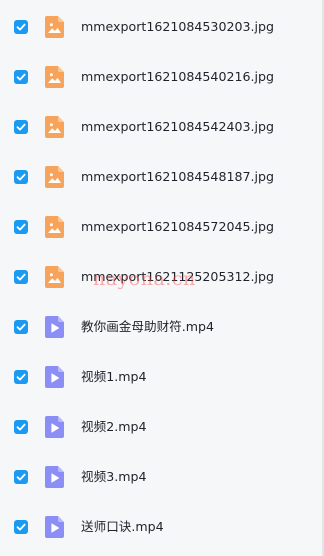 The image size is (324, 556). I want to click on file-name: mmexport1621084572045.jpg, so click(177, 226).